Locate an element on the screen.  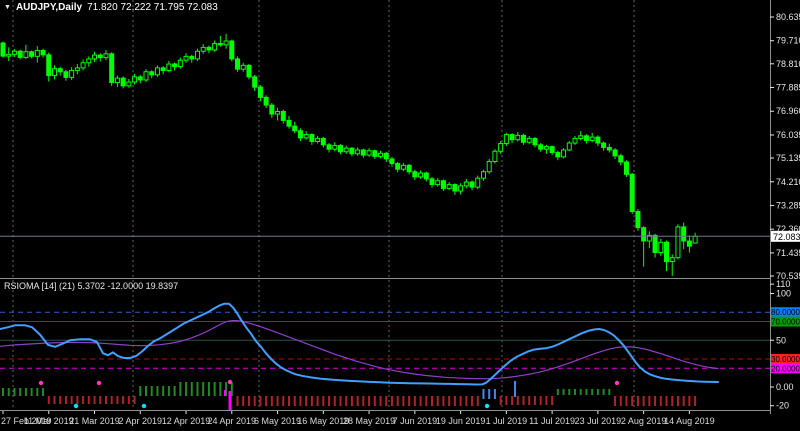
indicator-levels is located at coordinates (385, 340).